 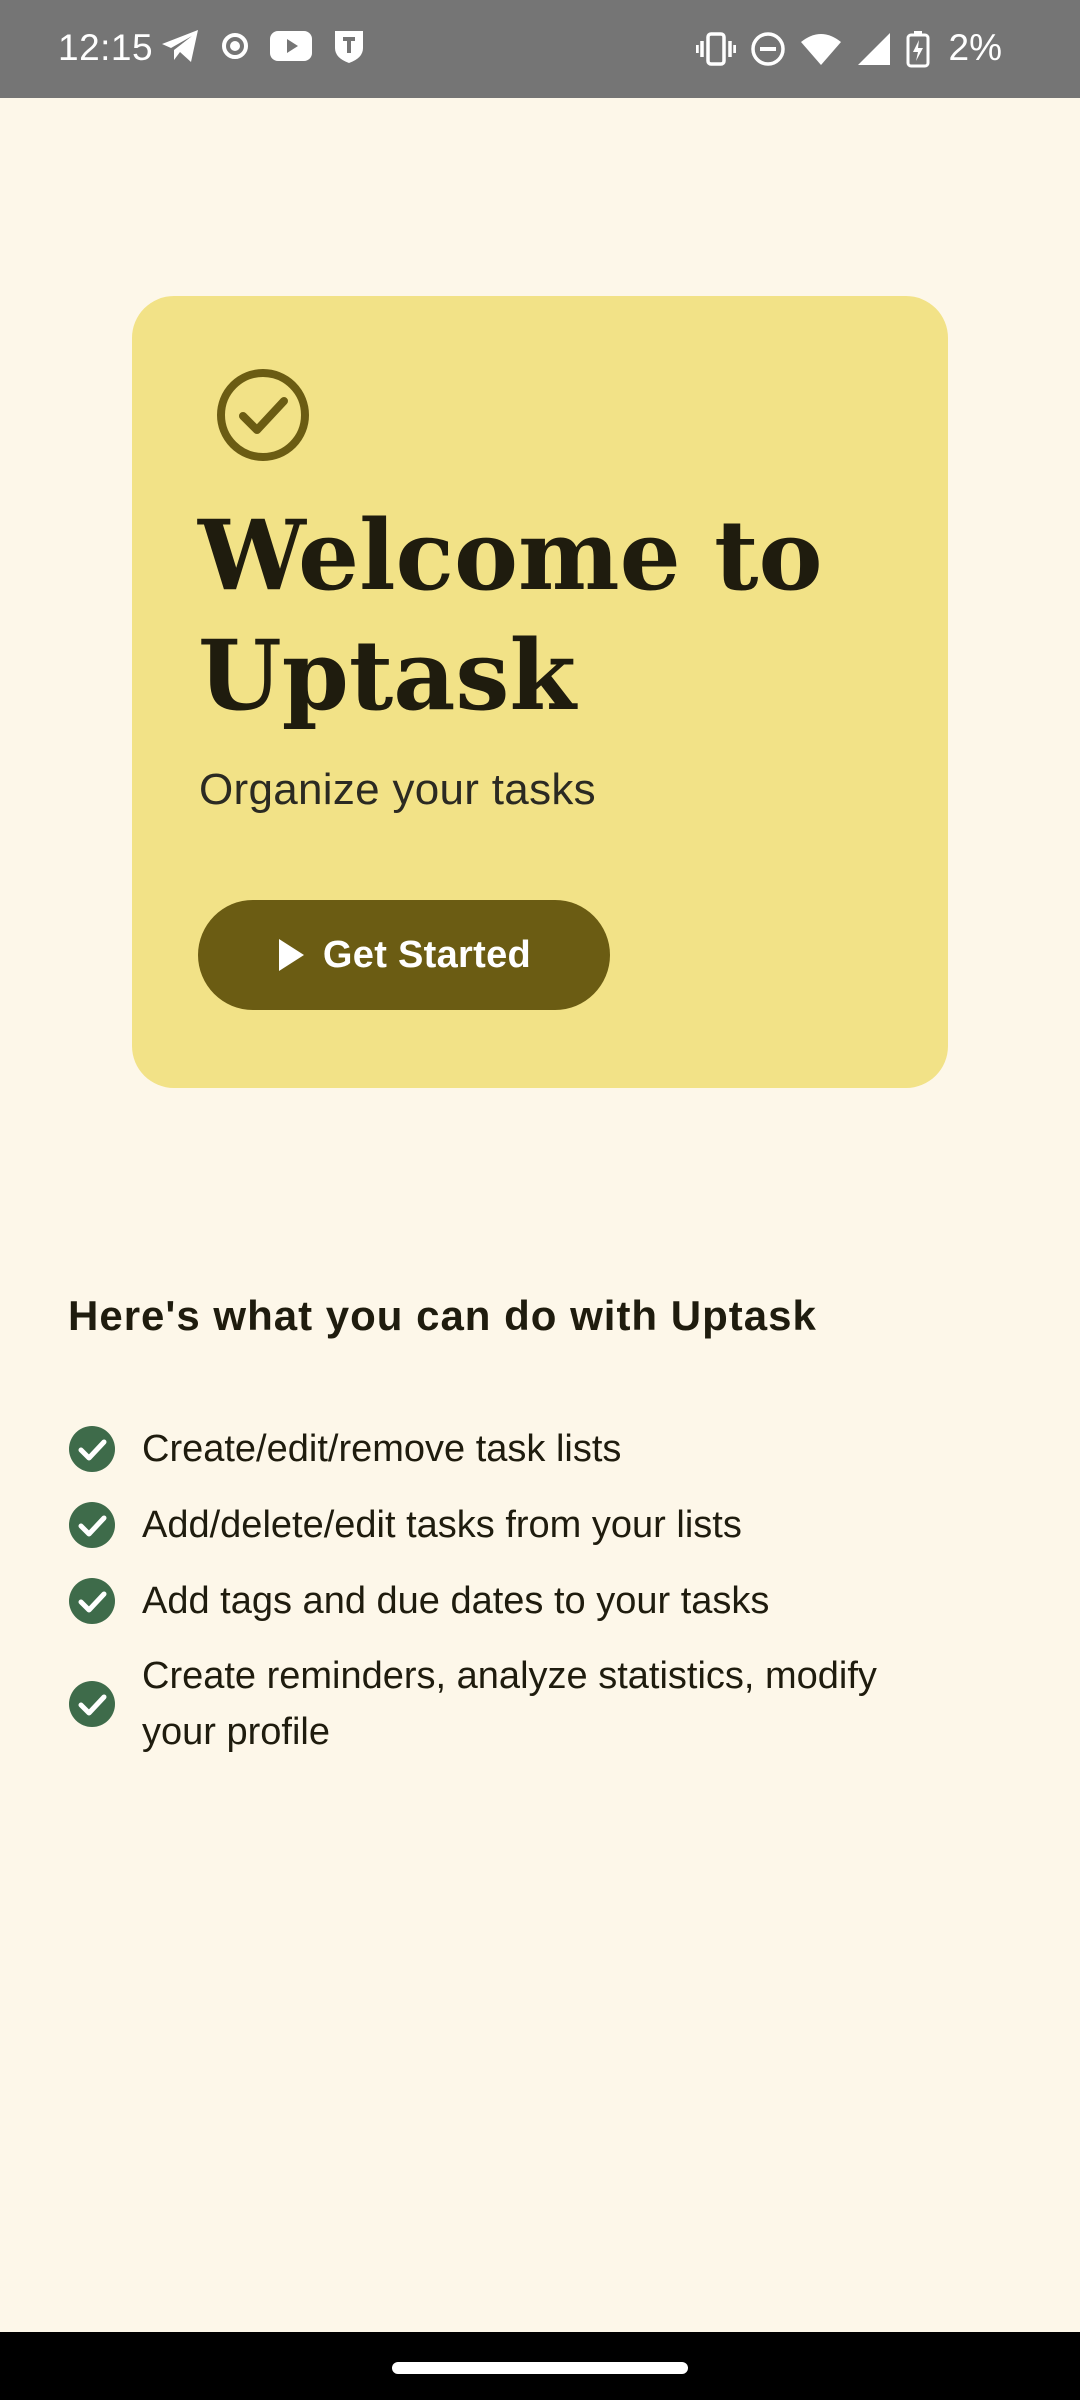 I want to click on feature-text: Create/edit/remove task lists, so click(x=382, y=1449).